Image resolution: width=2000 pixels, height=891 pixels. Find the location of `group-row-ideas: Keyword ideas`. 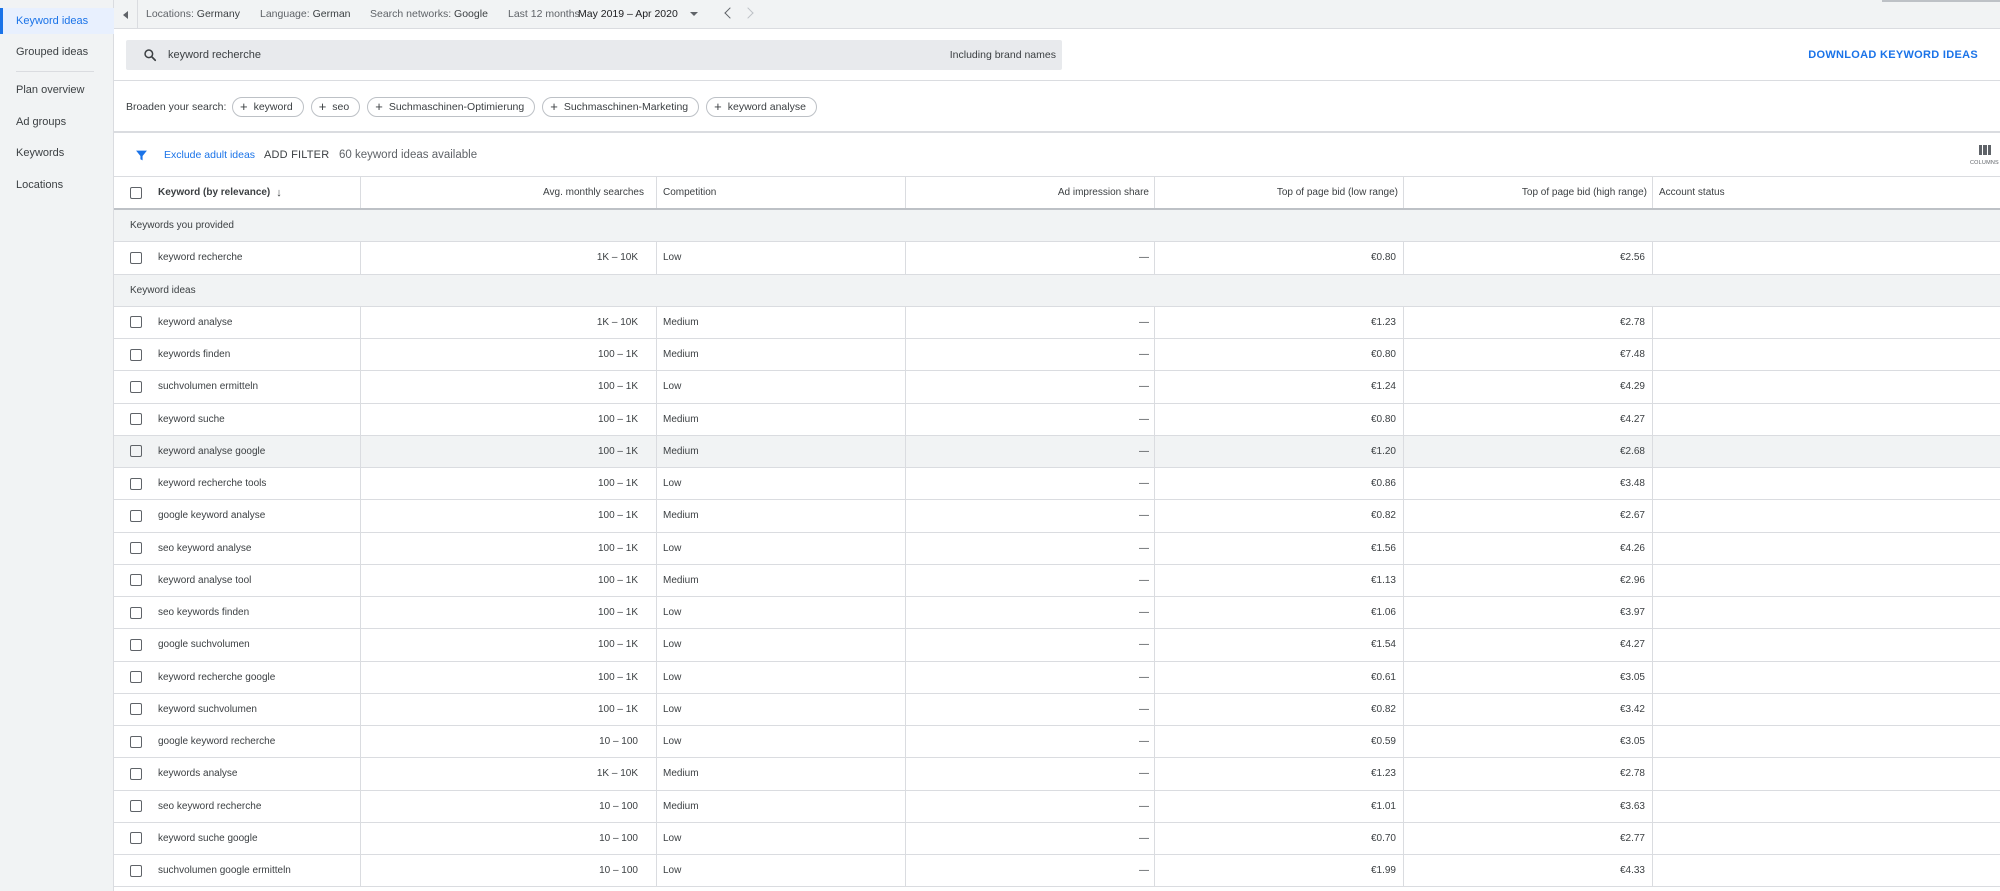

group-row-ideas: Keyword ideas is located at coordinates (1057, 290).